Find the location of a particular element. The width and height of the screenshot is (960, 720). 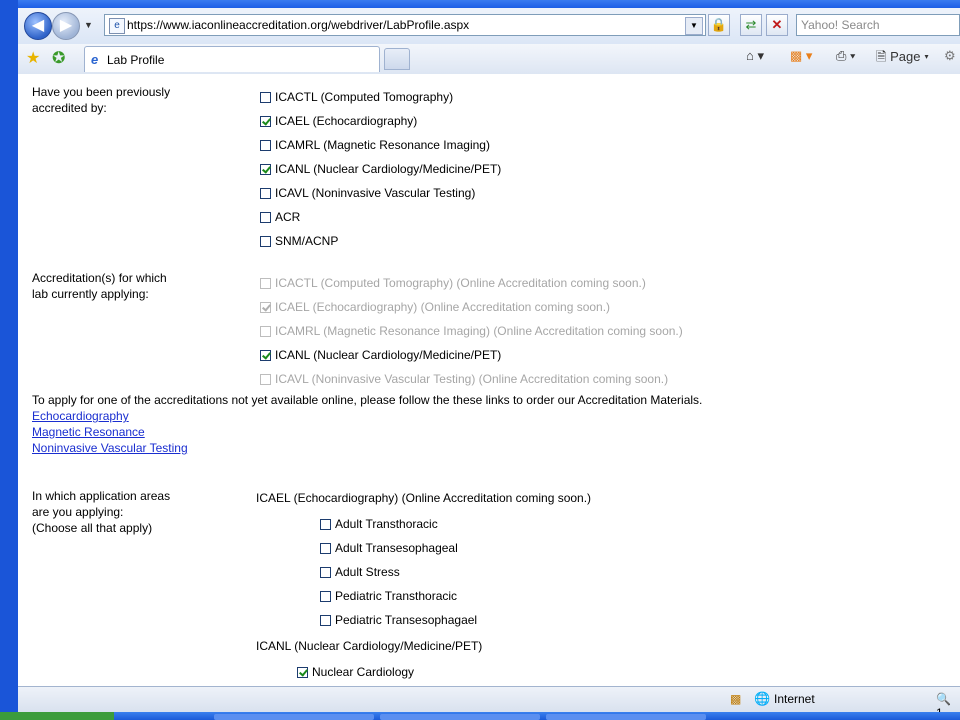

taskbar is located at coordinates (480, 716).